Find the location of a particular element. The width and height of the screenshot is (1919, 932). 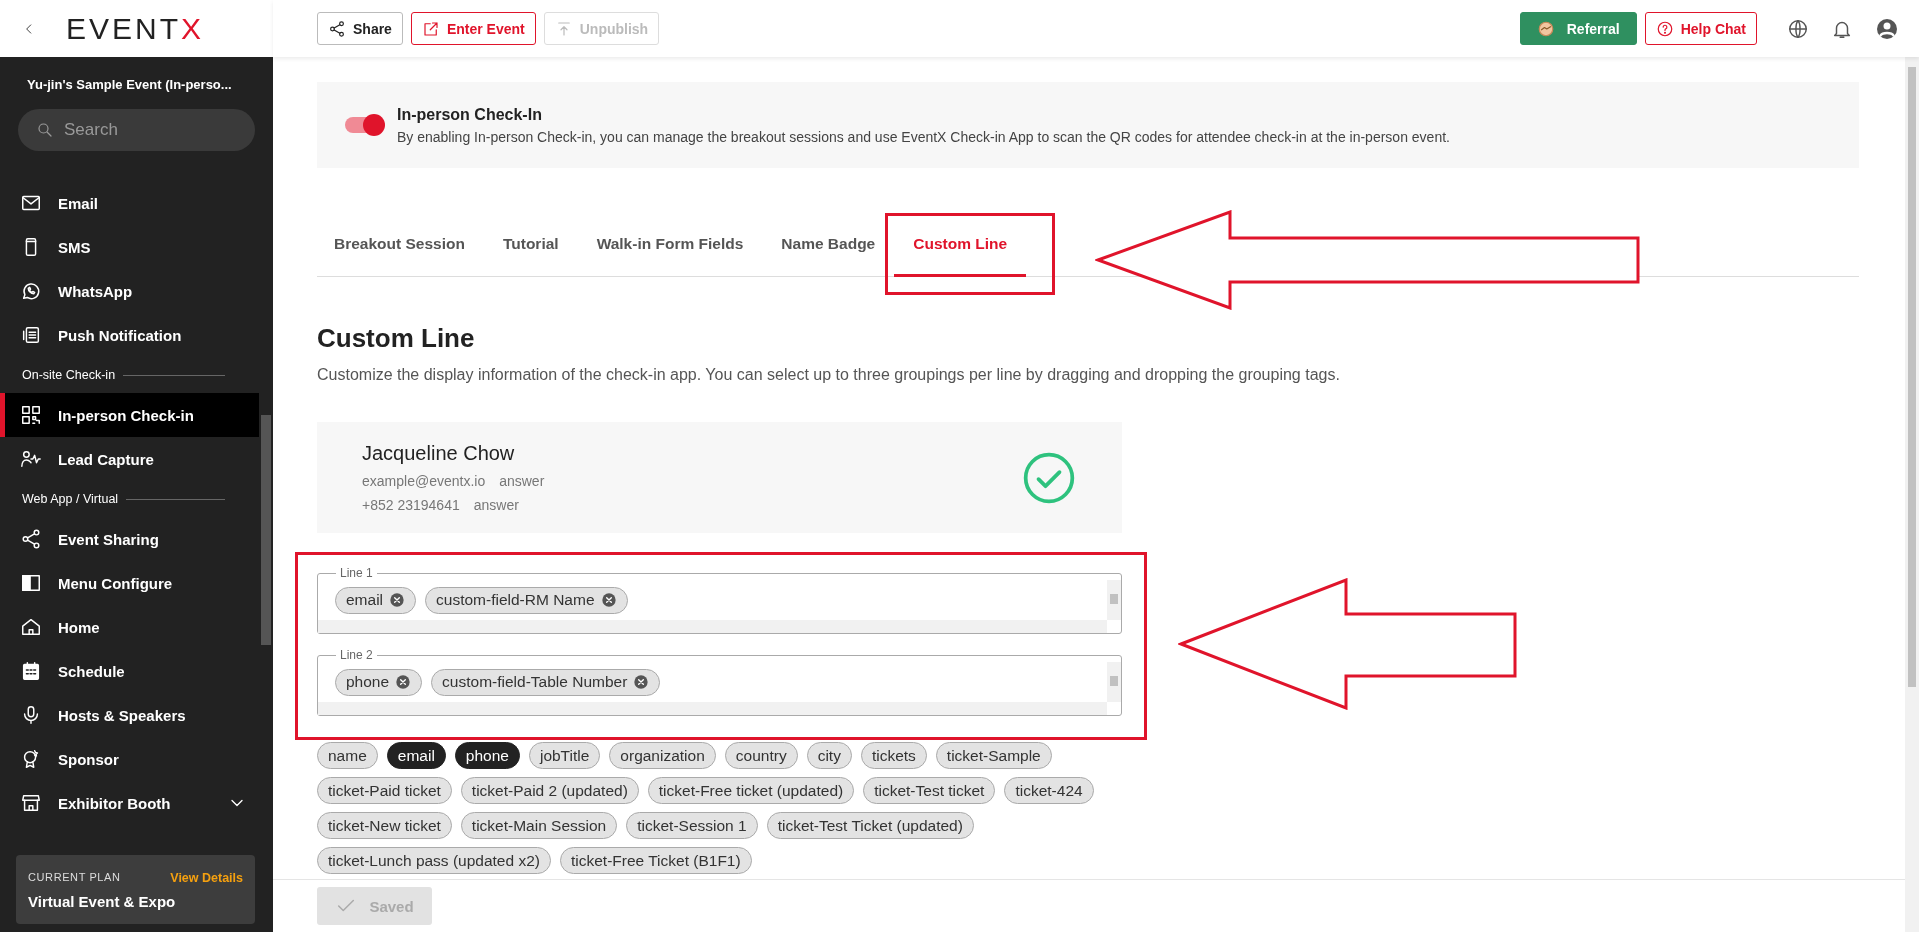

grouping-tag: jobTitle is located at coordinates (564, 755).